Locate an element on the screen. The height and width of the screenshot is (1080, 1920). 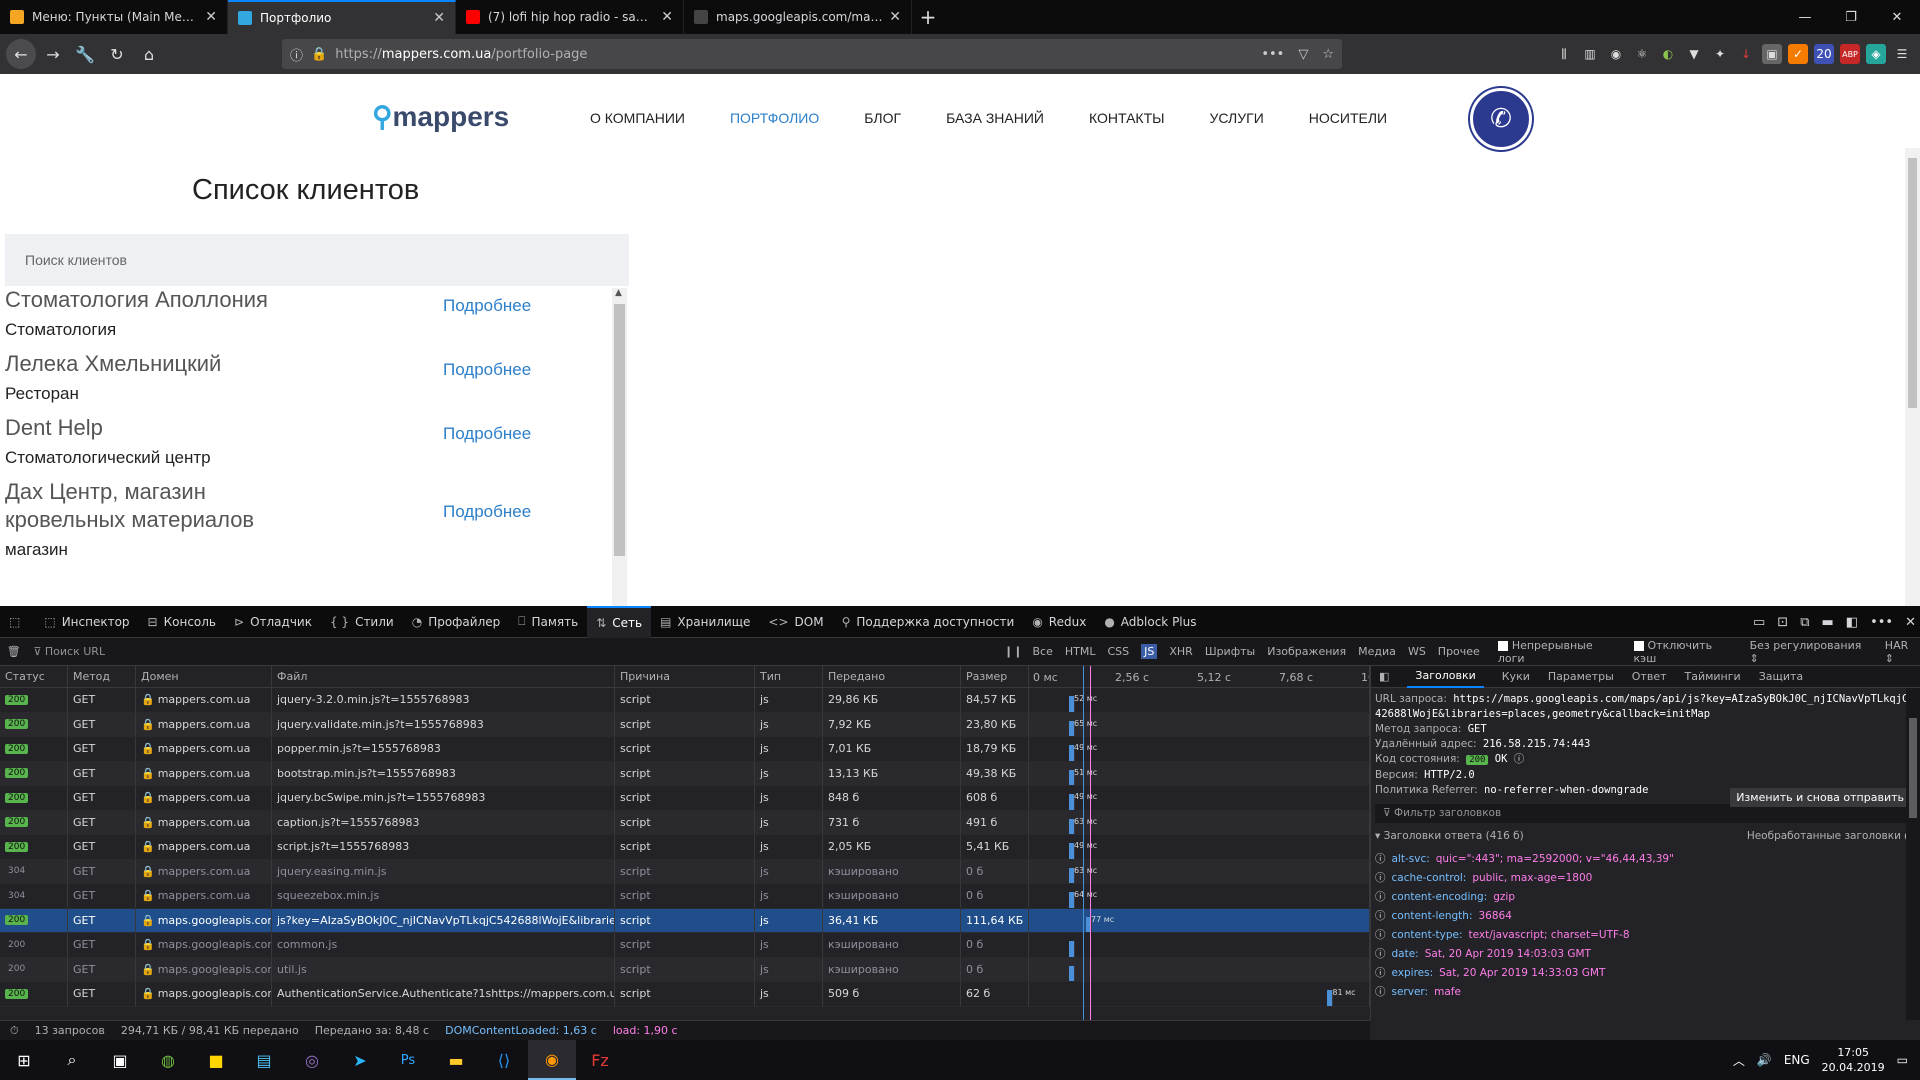
screenshot-node-icon: ⊡ is located at coordinates (1782, 622).